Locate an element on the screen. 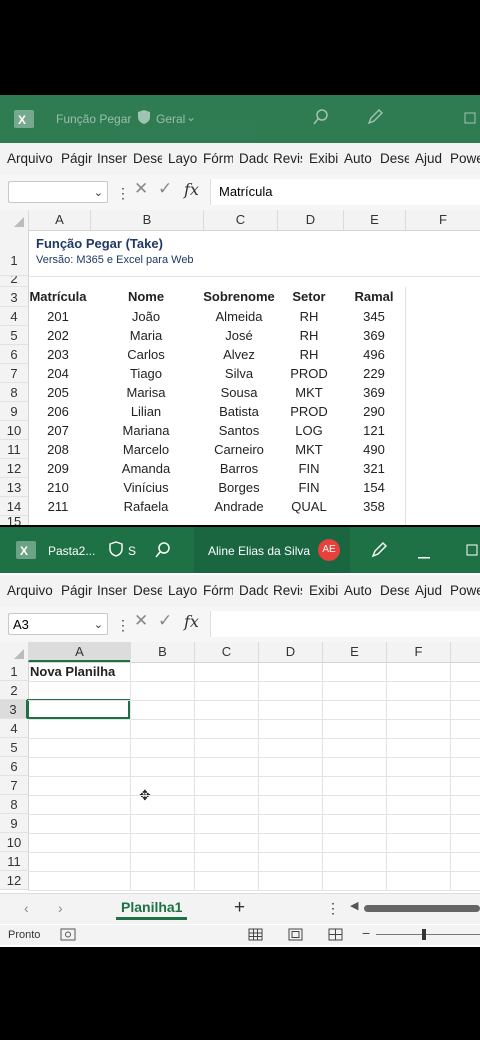 This screenshot has width=480, height=1040. row-header-7: 7 is located at coordinates (14, 785).